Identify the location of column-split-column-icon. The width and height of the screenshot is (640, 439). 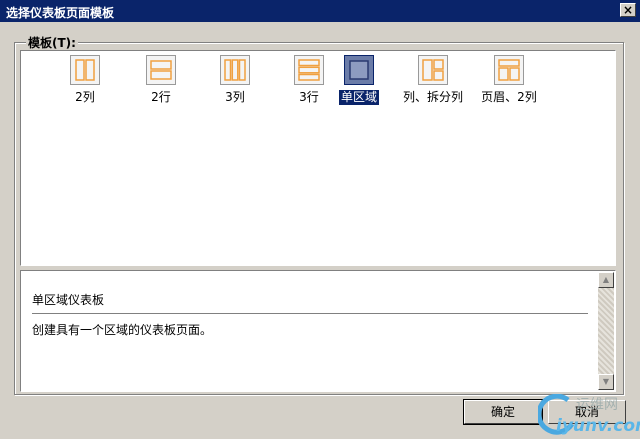
(433, 70).